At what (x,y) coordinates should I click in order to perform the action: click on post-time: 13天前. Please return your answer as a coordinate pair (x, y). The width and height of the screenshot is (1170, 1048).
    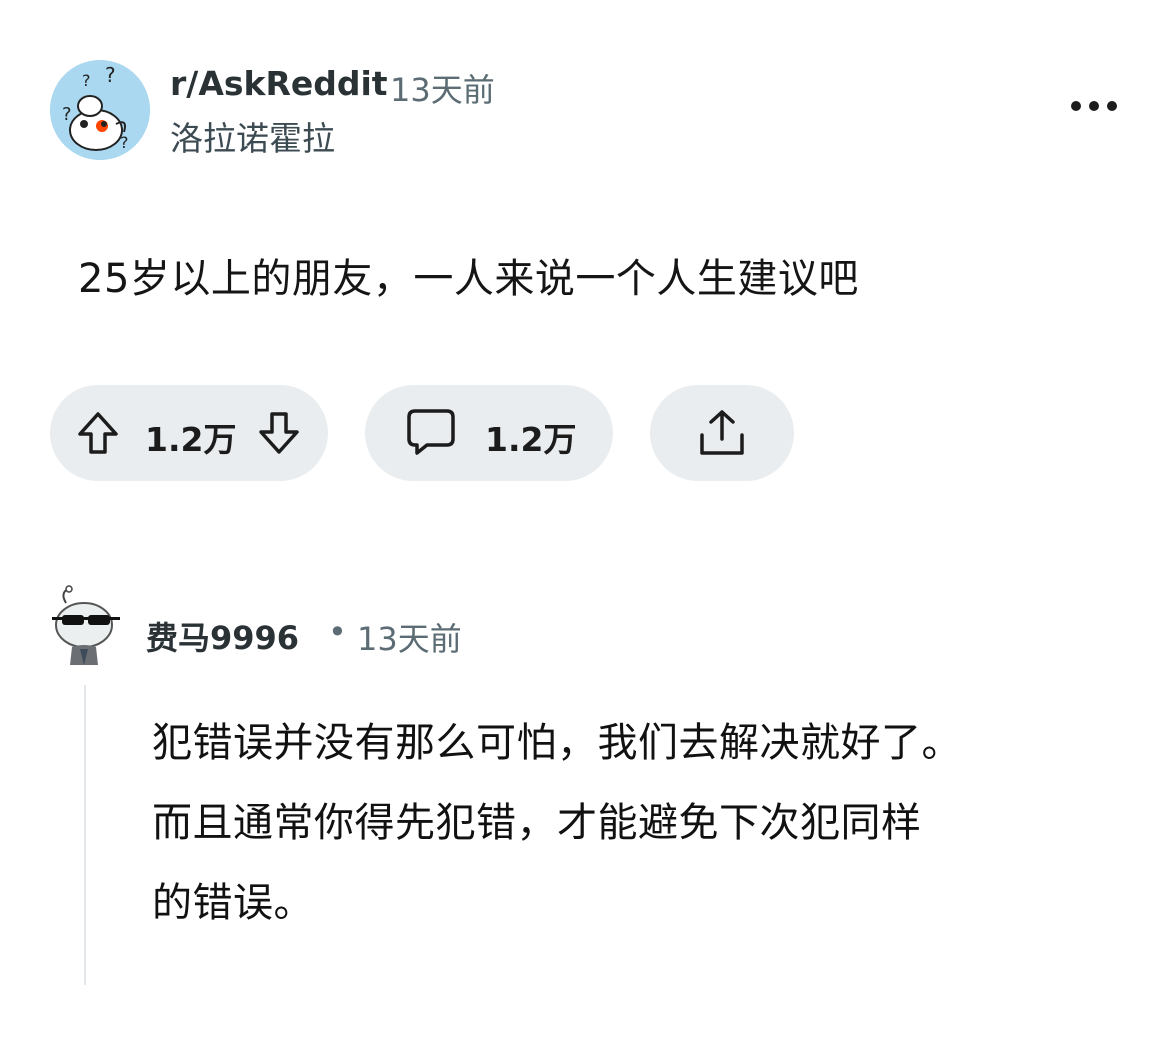
    Looking at the image, I should click on (442, 90).